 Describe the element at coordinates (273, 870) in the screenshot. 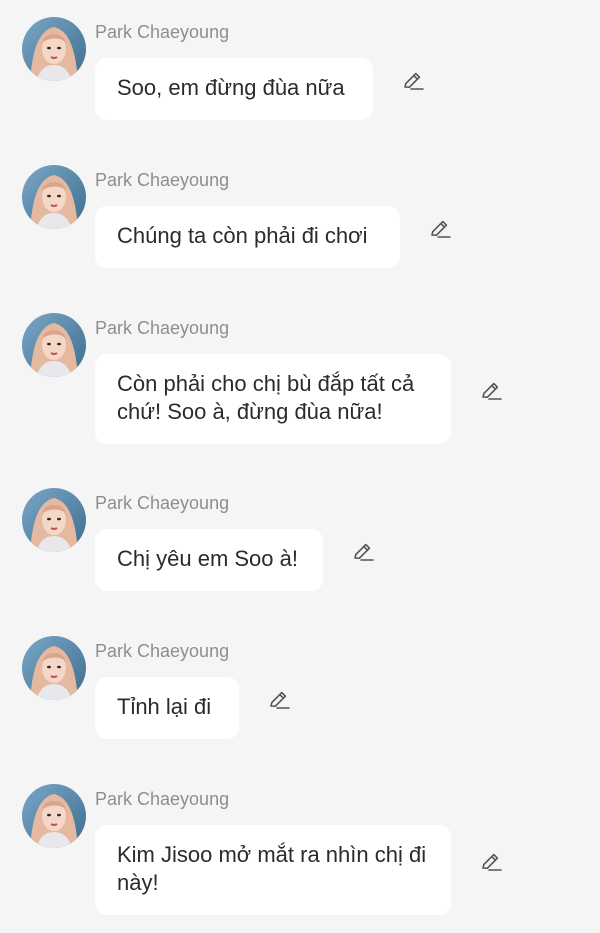

I see `message-bubble: Kim Jisoo mở mắt ra nhìn chị đi này!` at that location.